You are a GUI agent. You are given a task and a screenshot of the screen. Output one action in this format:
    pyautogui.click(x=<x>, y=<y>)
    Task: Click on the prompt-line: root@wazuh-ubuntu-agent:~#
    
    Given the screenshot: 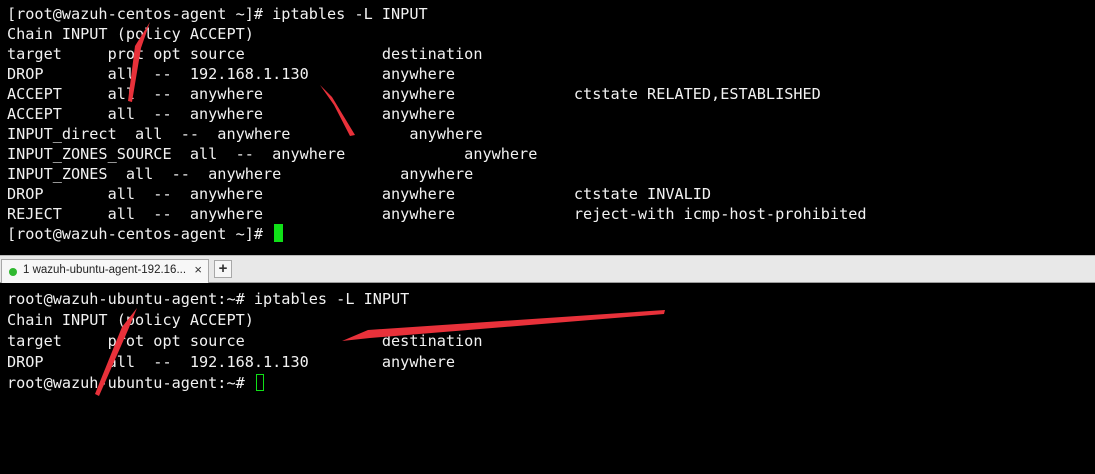 What is the action you would take?
    pyautogui.click(x=135, y=383)
    